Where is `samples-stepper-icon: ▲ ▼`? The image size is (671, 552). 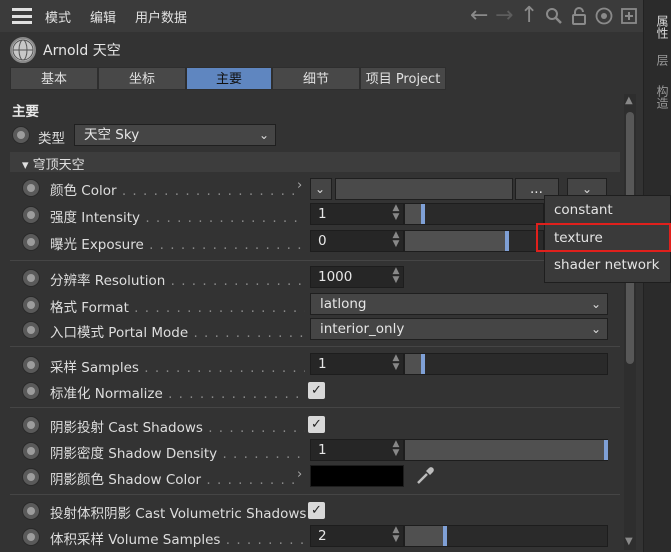 samples-stepper-icon: ▲ ▼ is located at coordinates (396, 364).